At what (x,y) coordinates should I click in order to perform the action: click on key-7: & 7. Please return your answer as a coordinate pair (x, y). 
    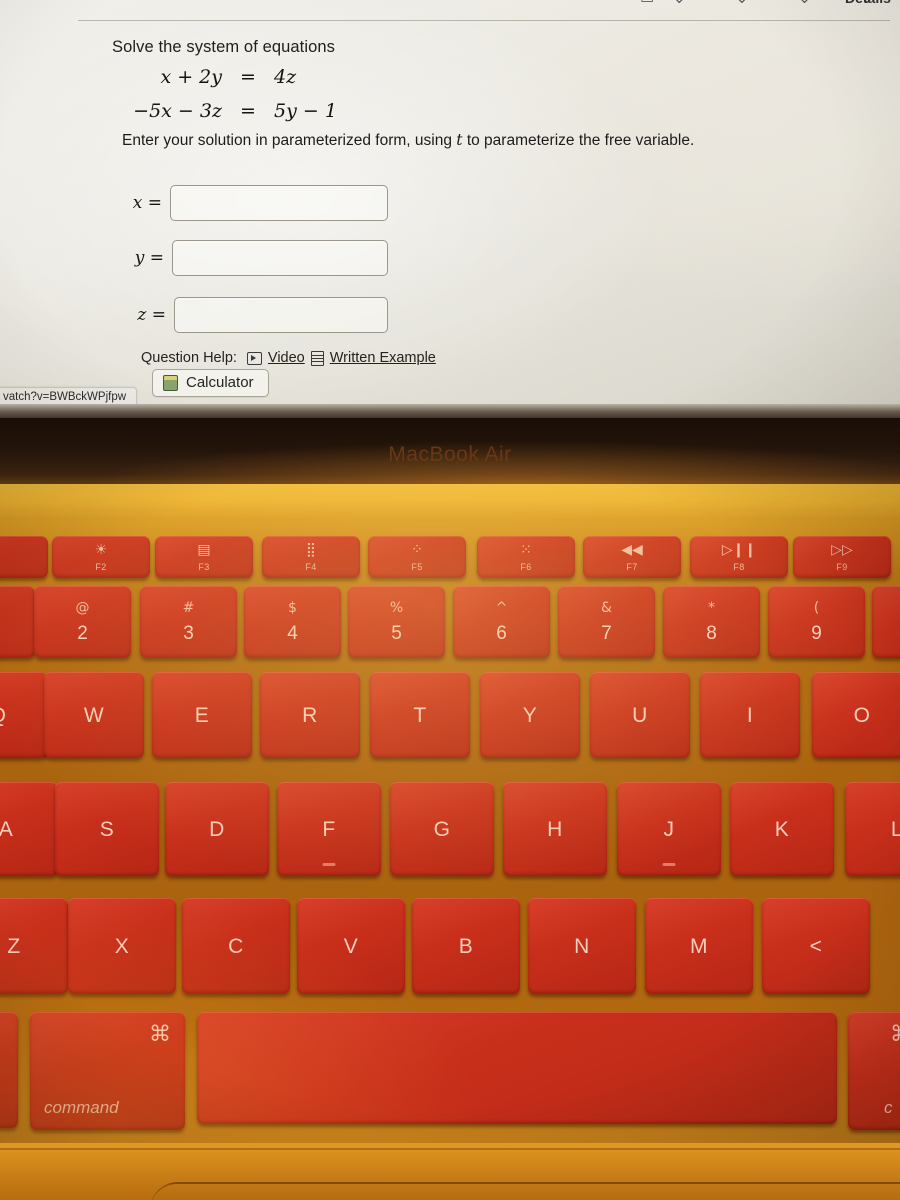
    Looking at the image, I should click on (606, 622).